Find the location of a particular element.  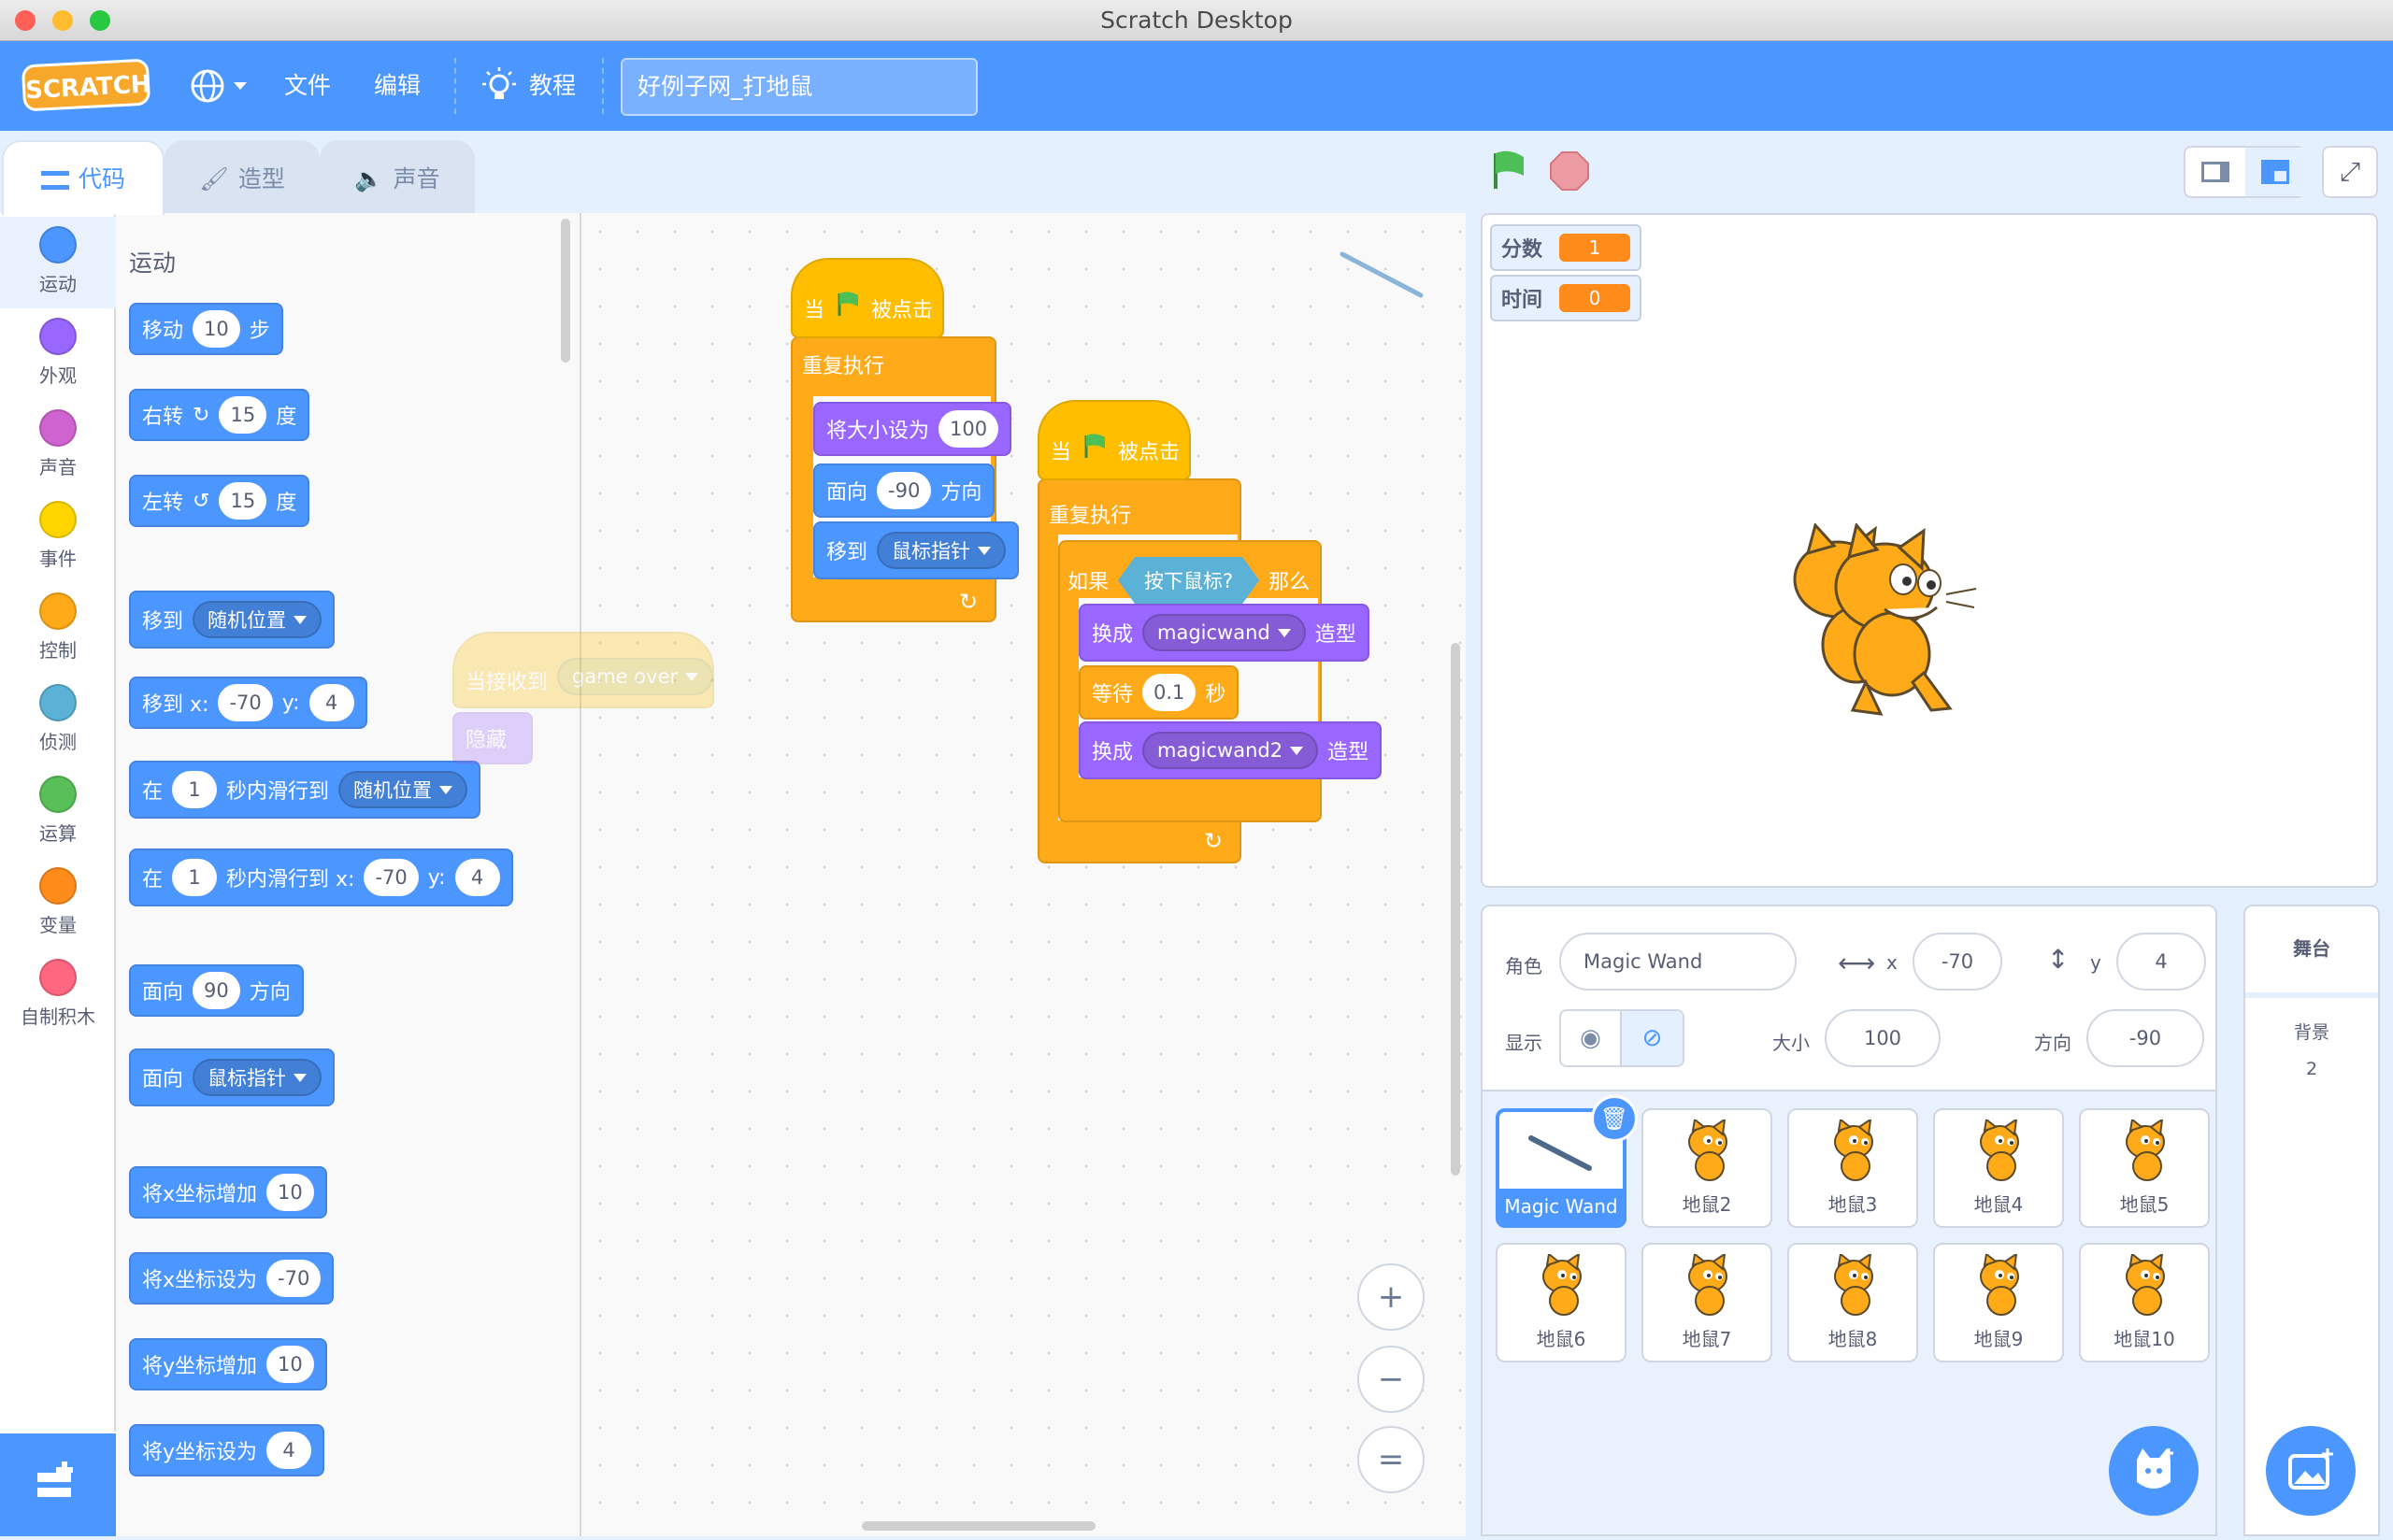

file-menu: 文件 is located at coordinates (307, 86).